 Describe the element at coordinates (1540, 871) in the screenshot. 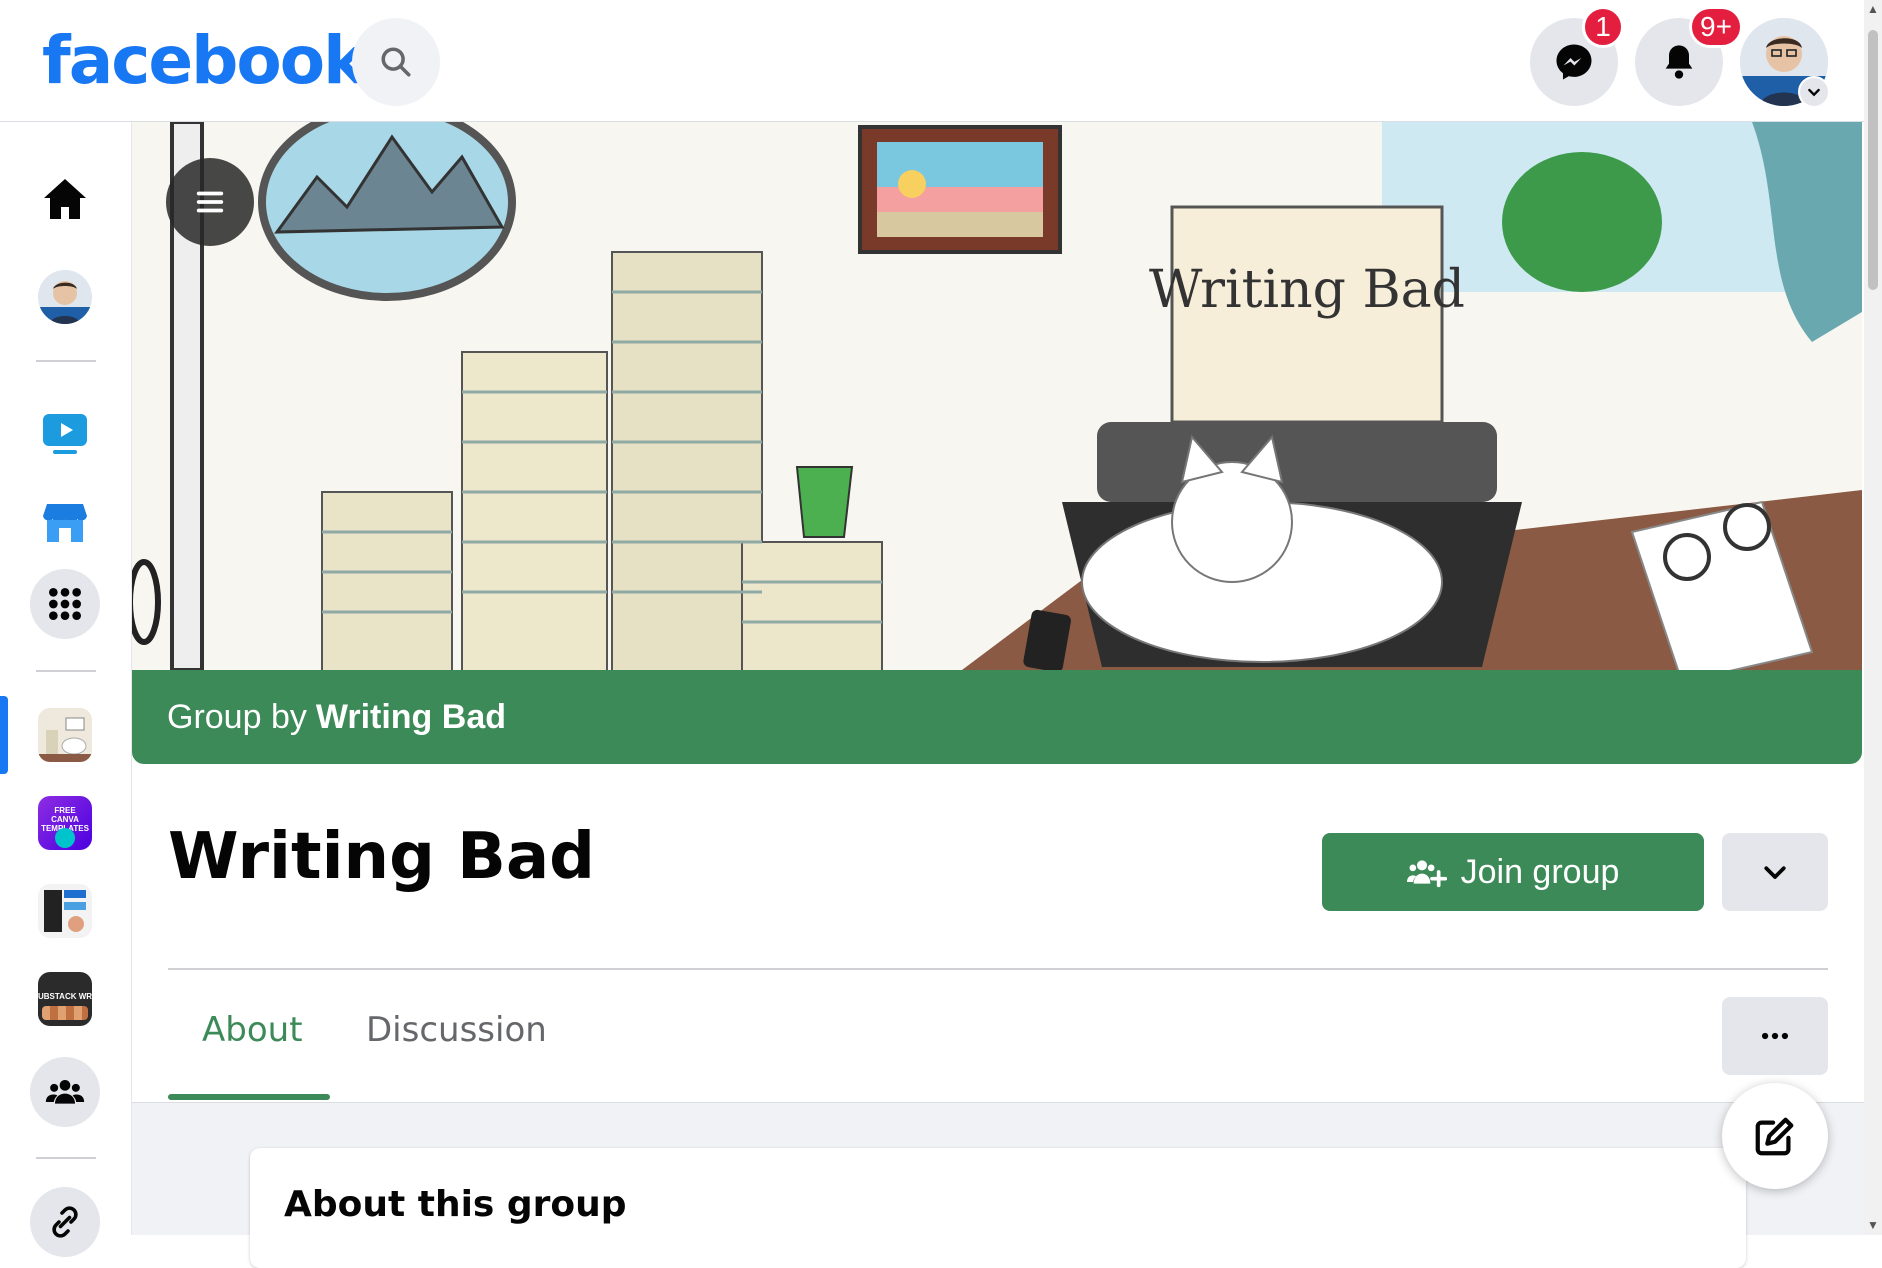

I see `join-group-label: Join group` at that location.